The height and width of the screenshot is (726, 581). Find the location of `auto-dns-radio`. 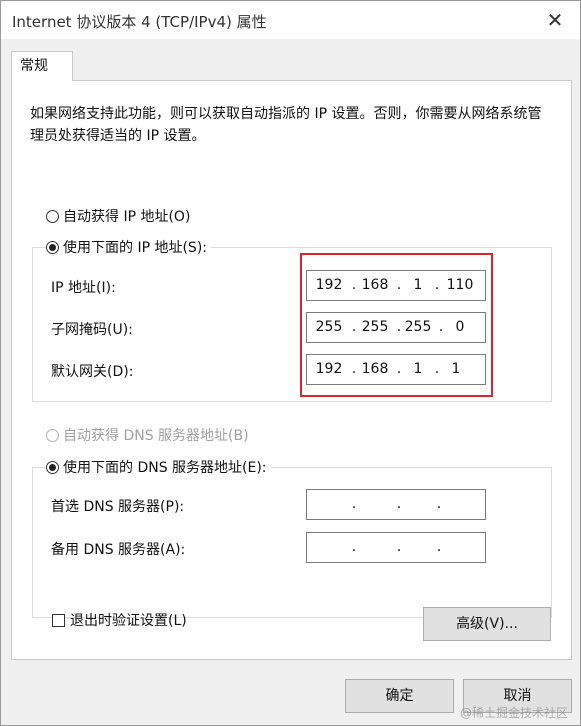

auto-dns-radio is located at coordinates (52, 435).